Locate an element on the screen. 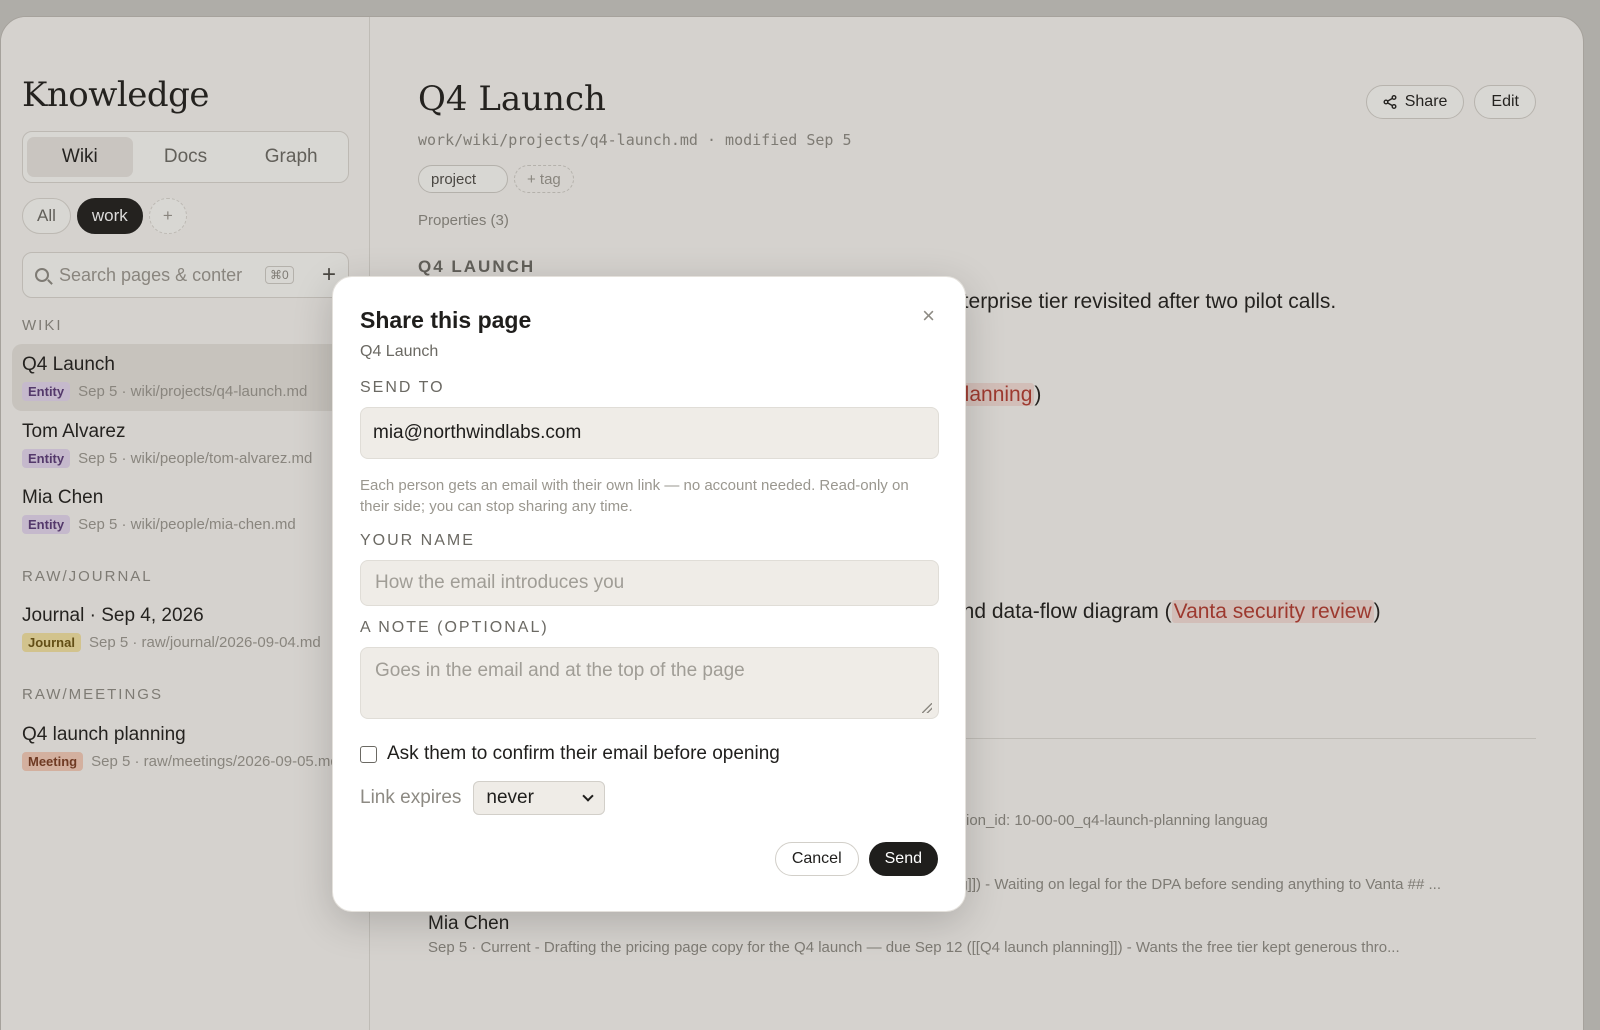 This screenshot has height=1030, width=1600. resize-handle-icon is located at coordinates (927, 708).